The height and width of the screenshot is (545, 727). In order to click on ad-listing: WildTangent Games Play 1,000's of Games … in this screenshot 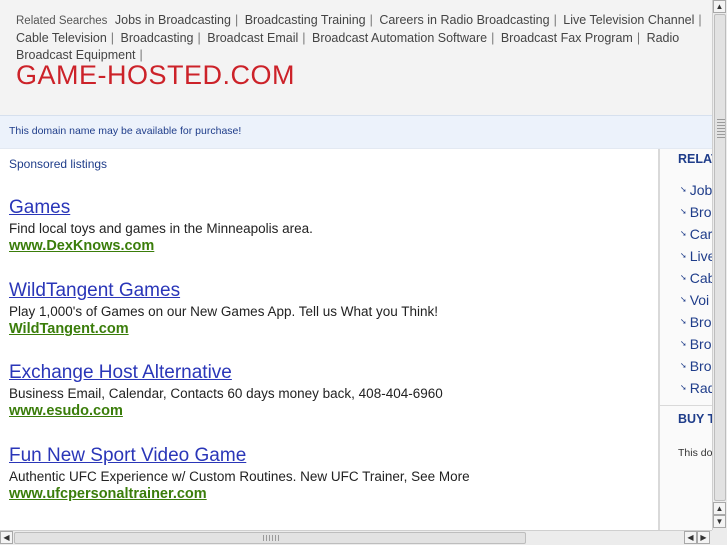, I will do `click(329, 309)`.